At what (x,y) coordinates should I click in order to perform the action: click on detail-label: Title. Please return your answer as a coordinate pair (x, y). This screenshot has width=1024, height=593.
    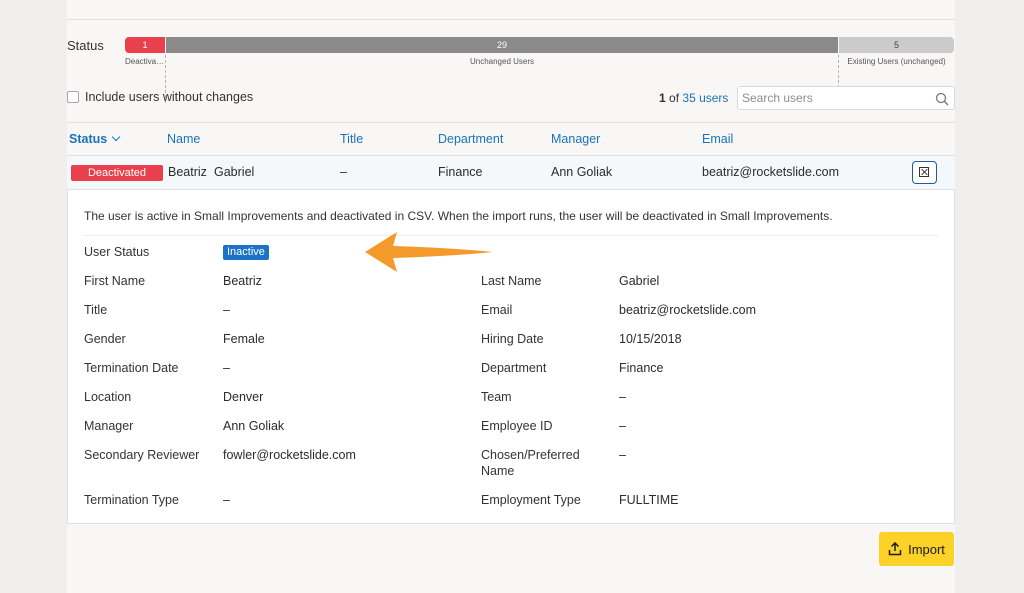
    Looking at the image, I should click on (96, 310).